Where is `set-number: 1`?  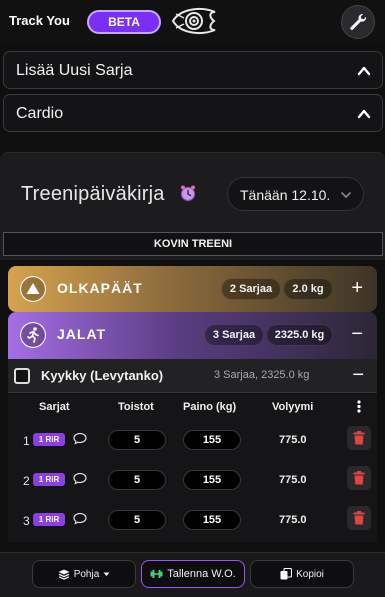
set-number: 1 is located at coordinates (26, 441).